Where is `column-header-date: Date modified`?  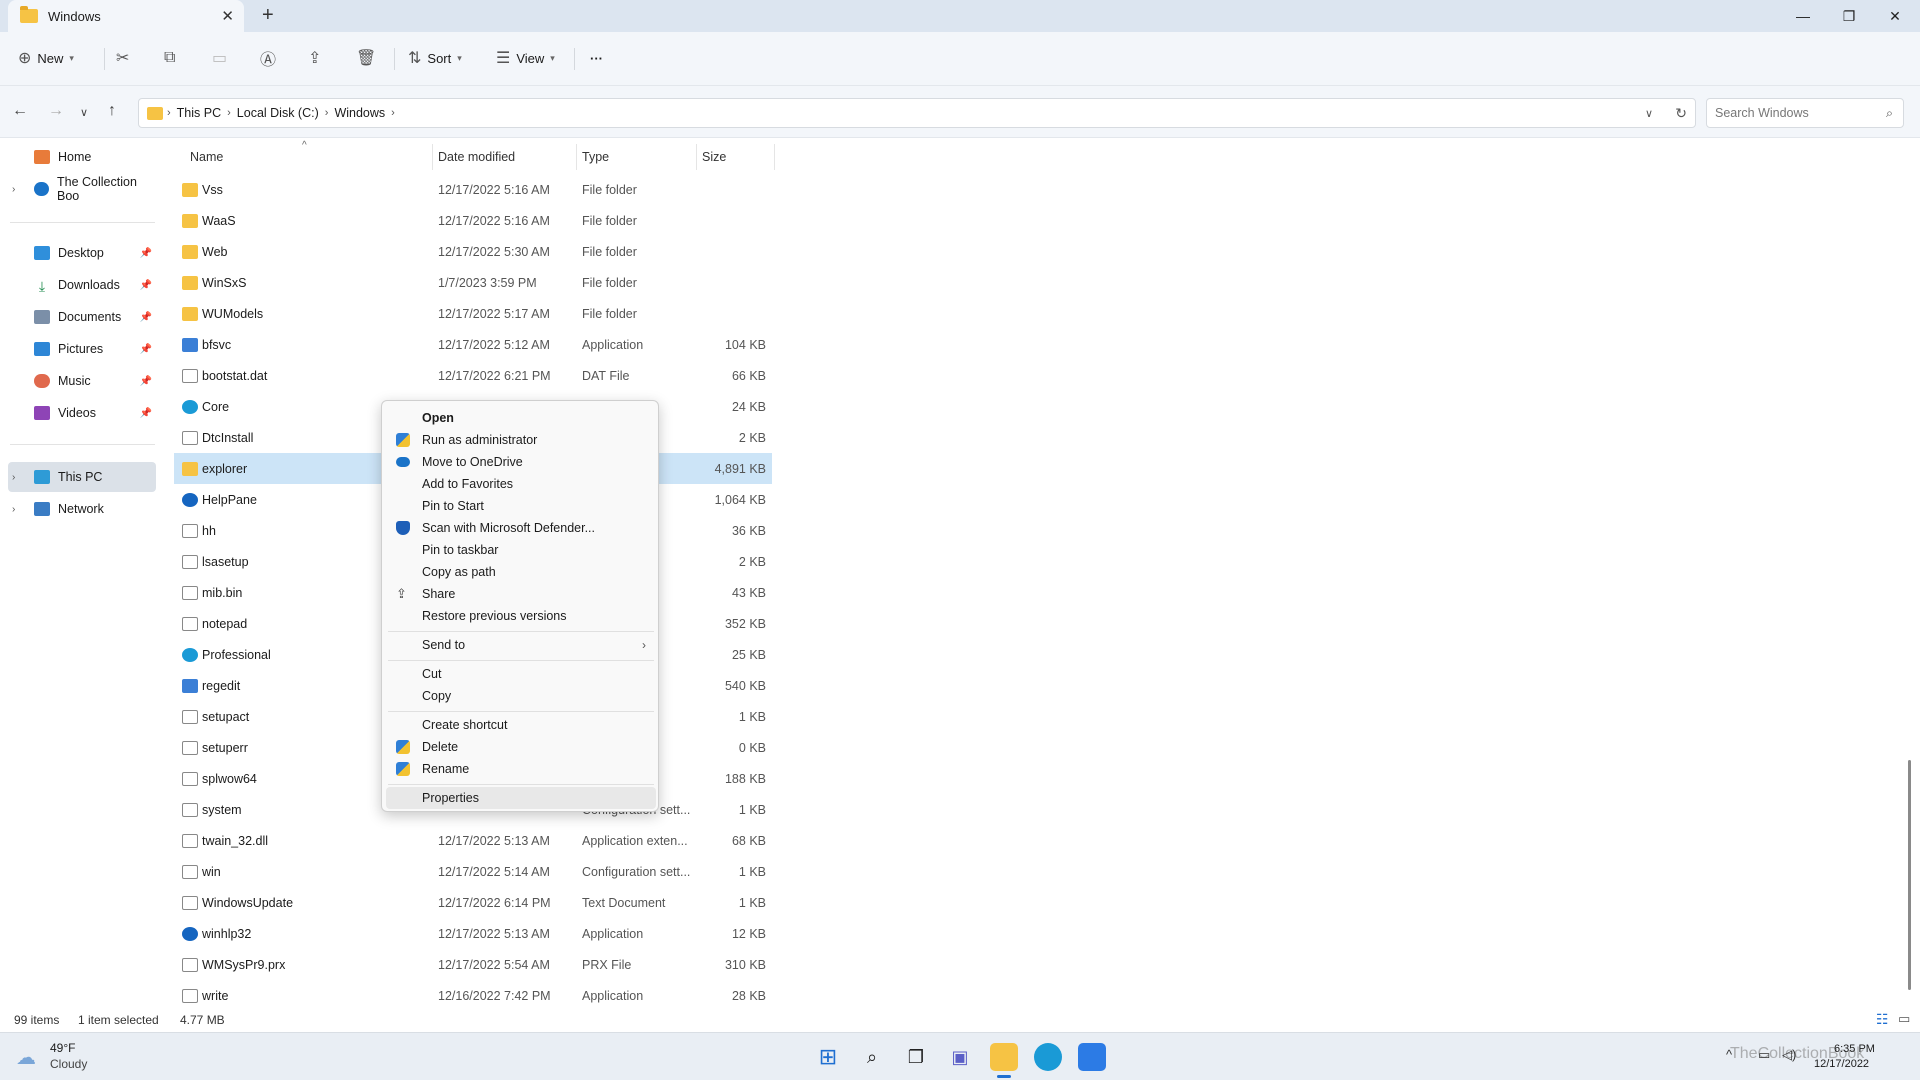 column-header-date: Date modified is located at coordinates (476, 157).